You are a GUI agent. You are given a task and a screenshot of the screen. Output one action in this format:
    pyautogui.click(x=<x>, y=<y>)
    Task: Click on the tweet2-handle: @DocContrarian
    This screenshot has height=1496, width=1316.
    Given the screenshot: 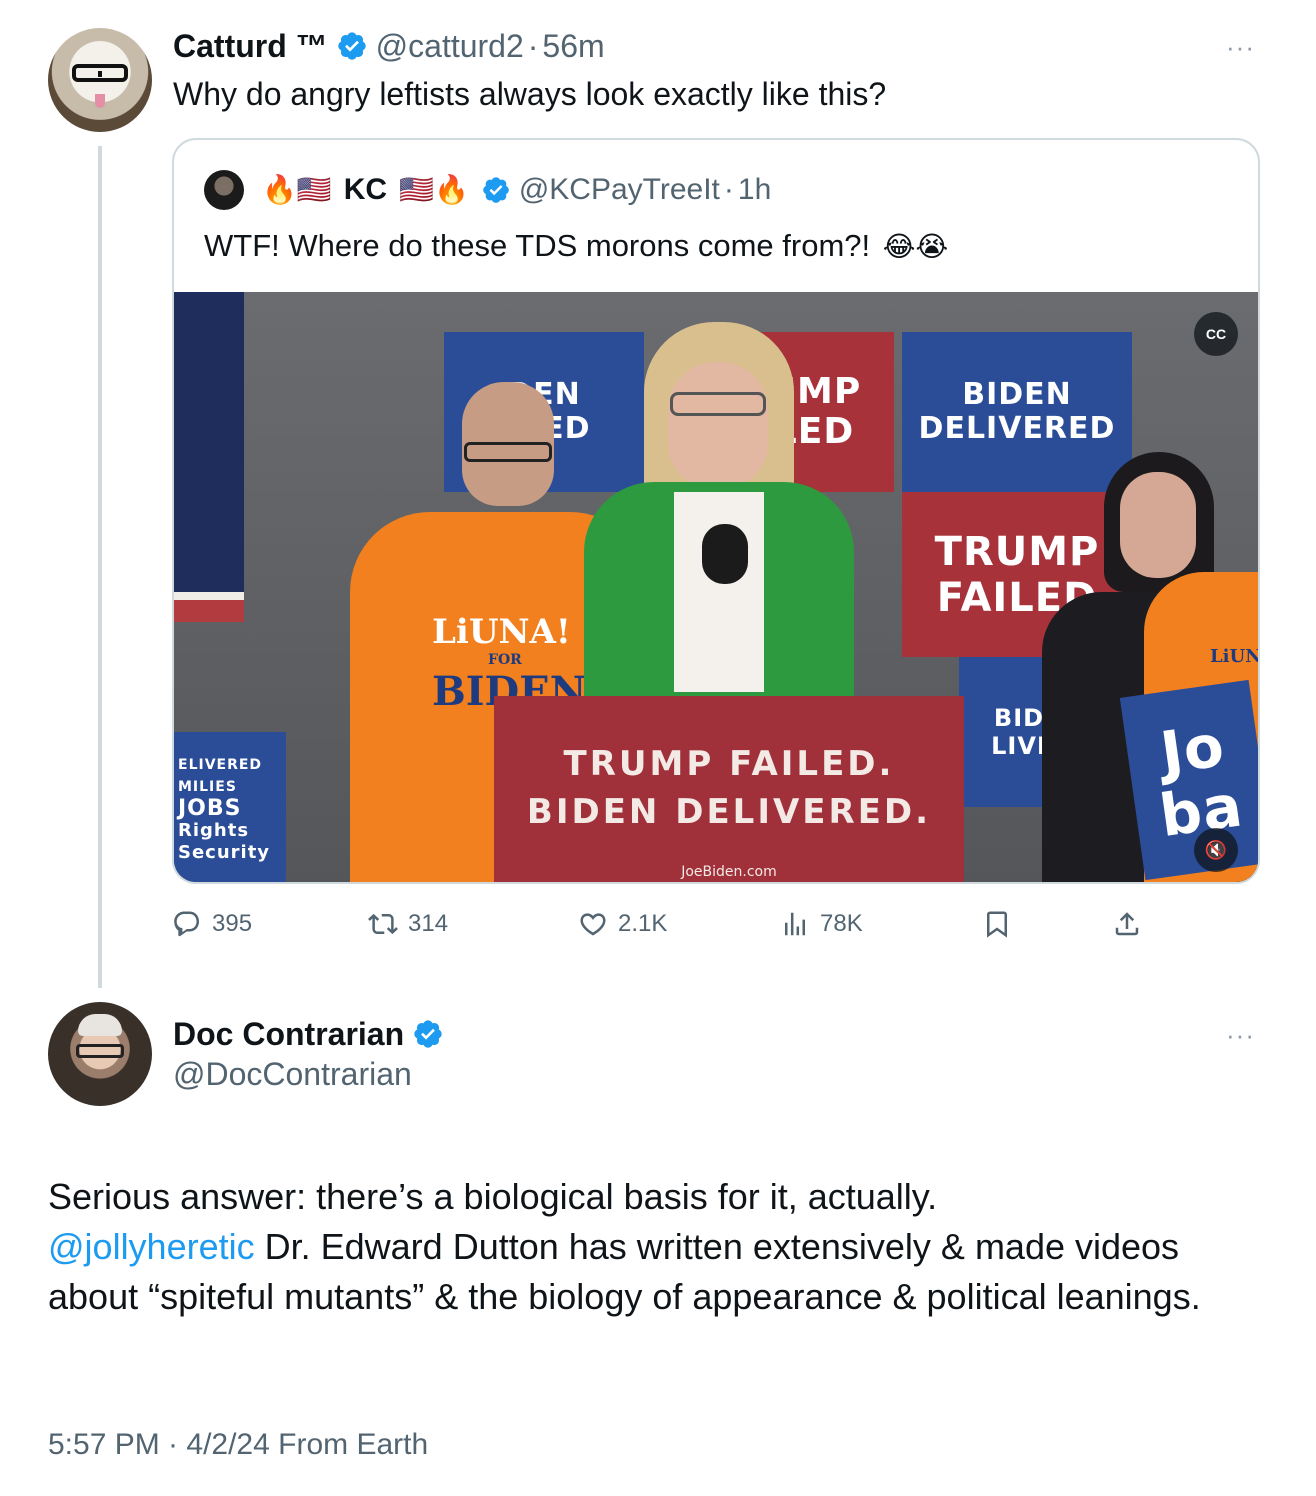 What is the action you would take?
    pyautogui.click(x=292, y=1074)
    